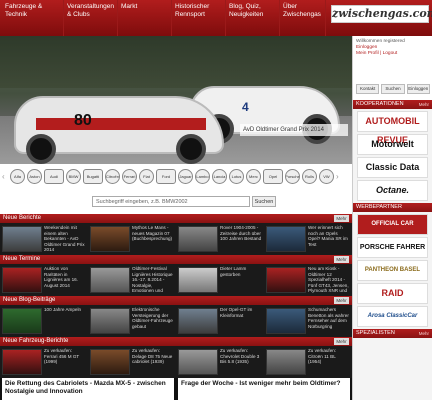 This screenshot has height=400, width=432. What do you see at coordinates (392, 270) in the screenshot?
I see `pantheon-basel-logo: PANTHEON BASEL` at bounding box center [392, 270].